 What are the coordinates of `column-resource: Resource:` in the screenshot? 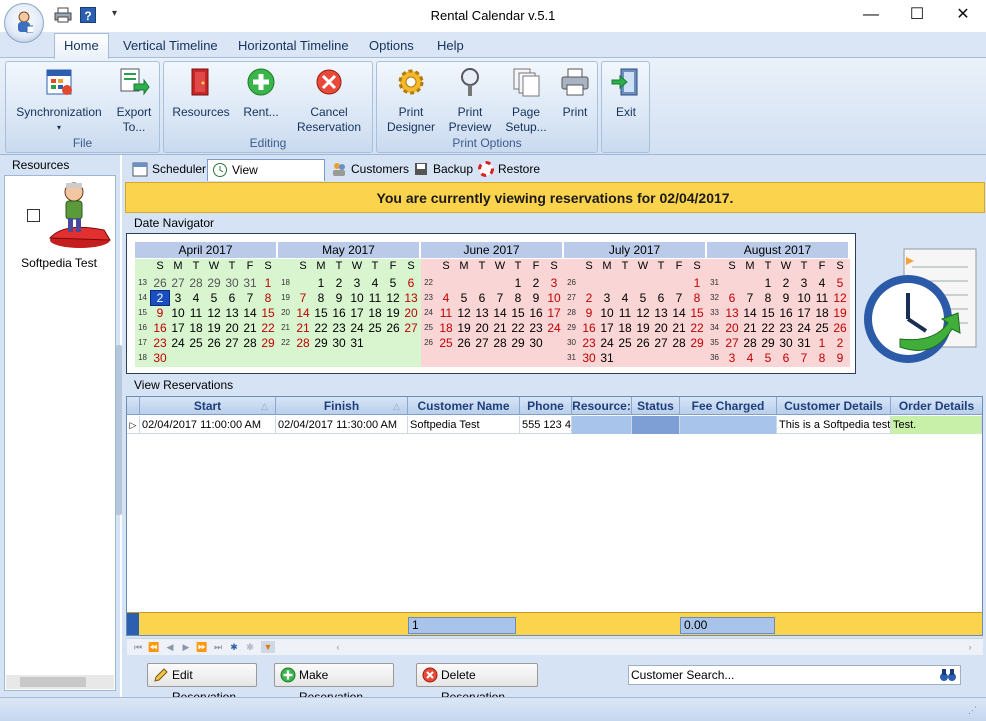 It's located at (602, 406).